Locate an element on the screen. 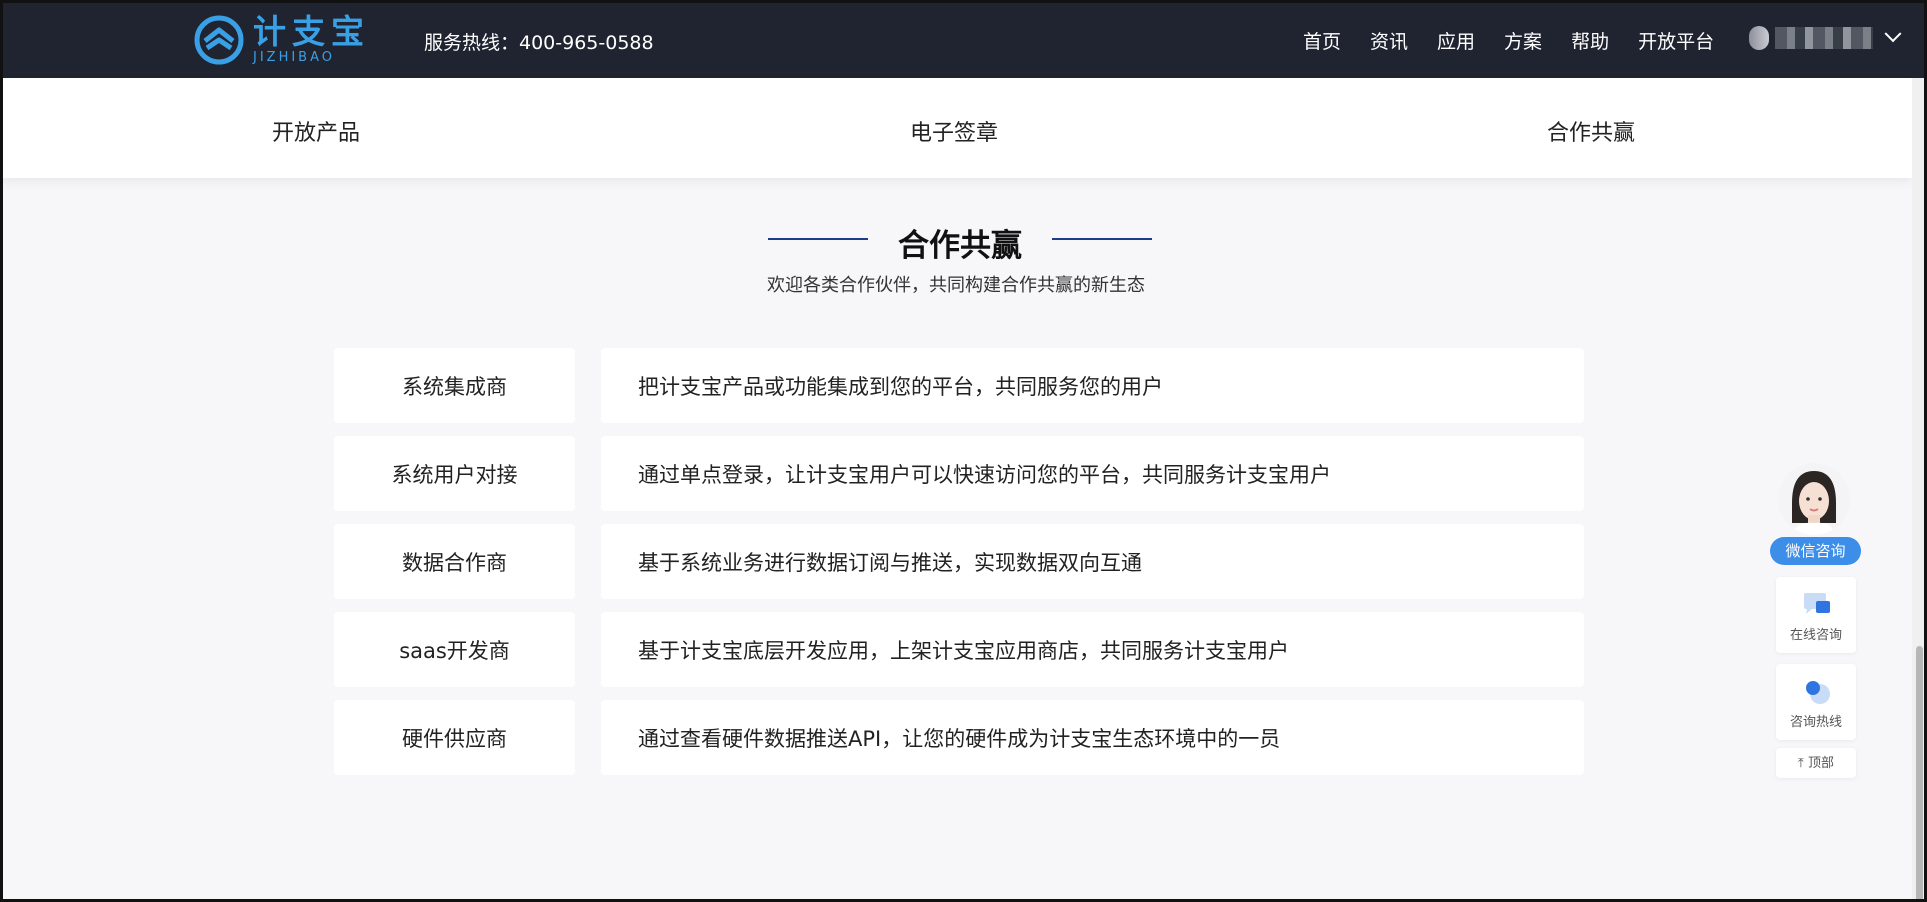 The width and height of the screenshot is (1927, 902). section-heading: 合作共赢 is located at coordinates (960, 242).